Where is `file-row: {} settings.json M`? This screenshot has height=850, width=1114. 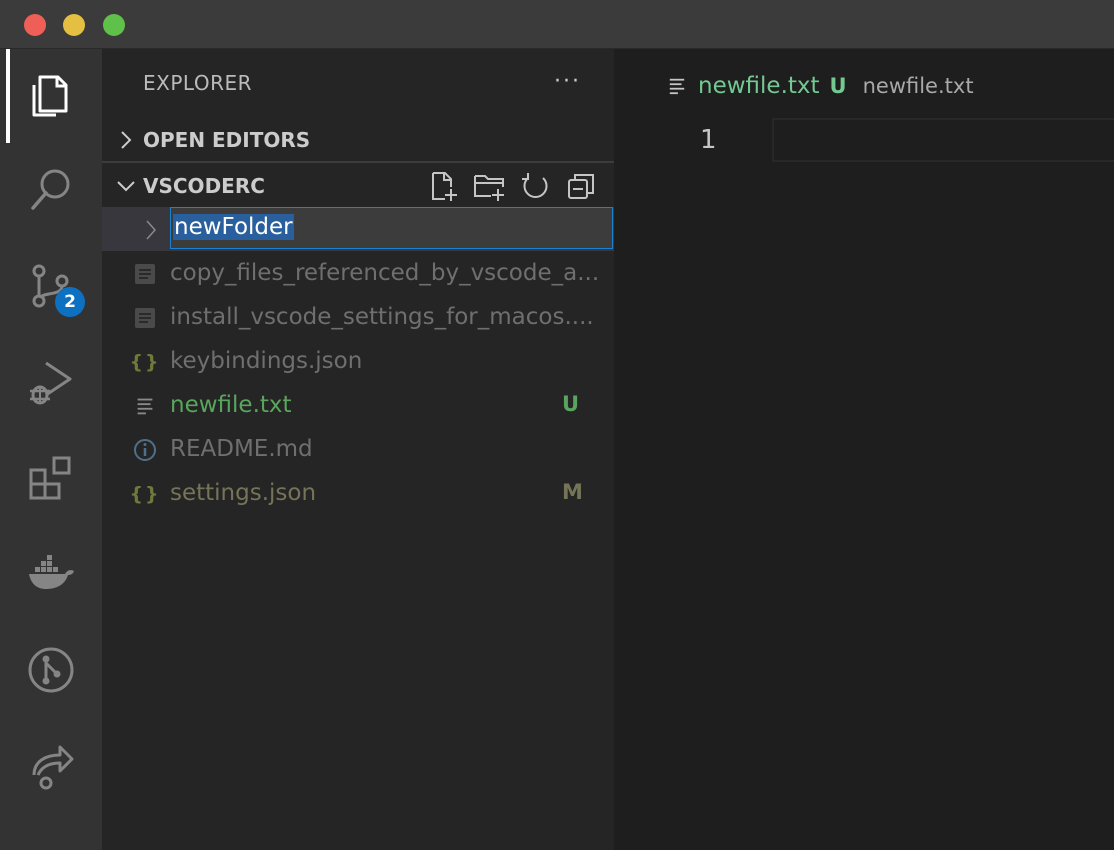 file-row: {} settings.json M is located at coordinates (358, 493).